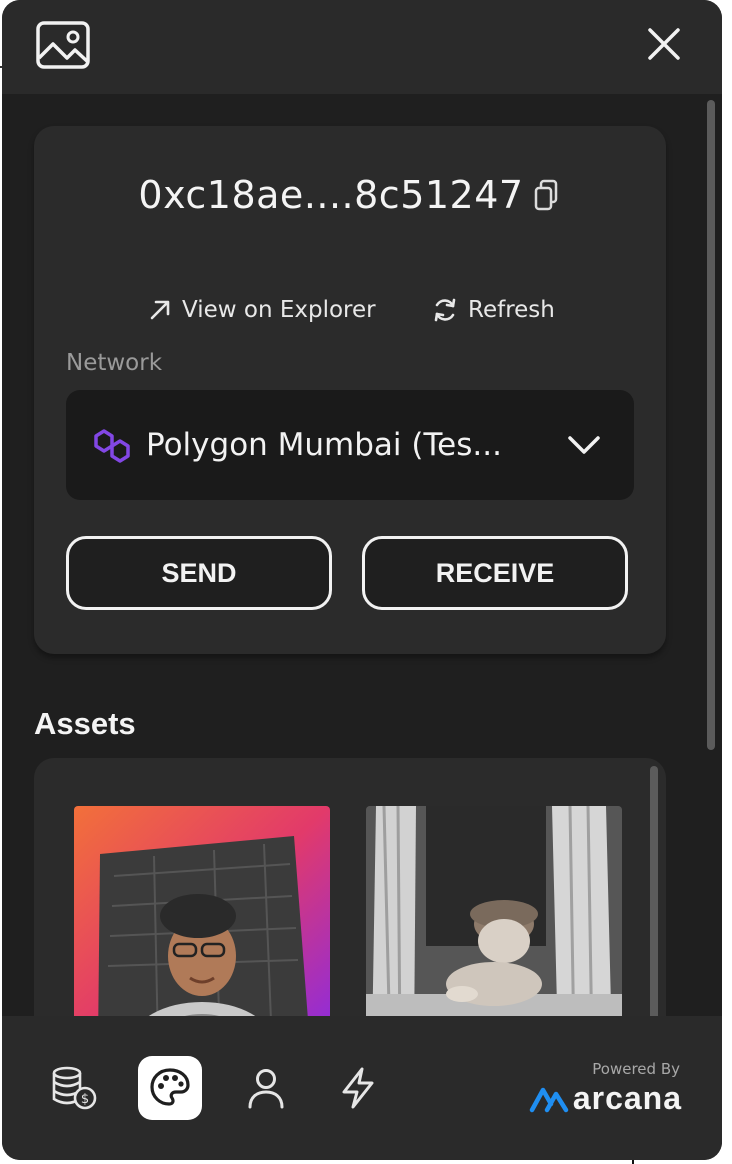 The height and width of the screenshot is (1164, 732). What do you see at coordinates (627, 1098) in the screenshot?
I see `arcana-brand-name: arcana` at bounding box center [627, 1098].